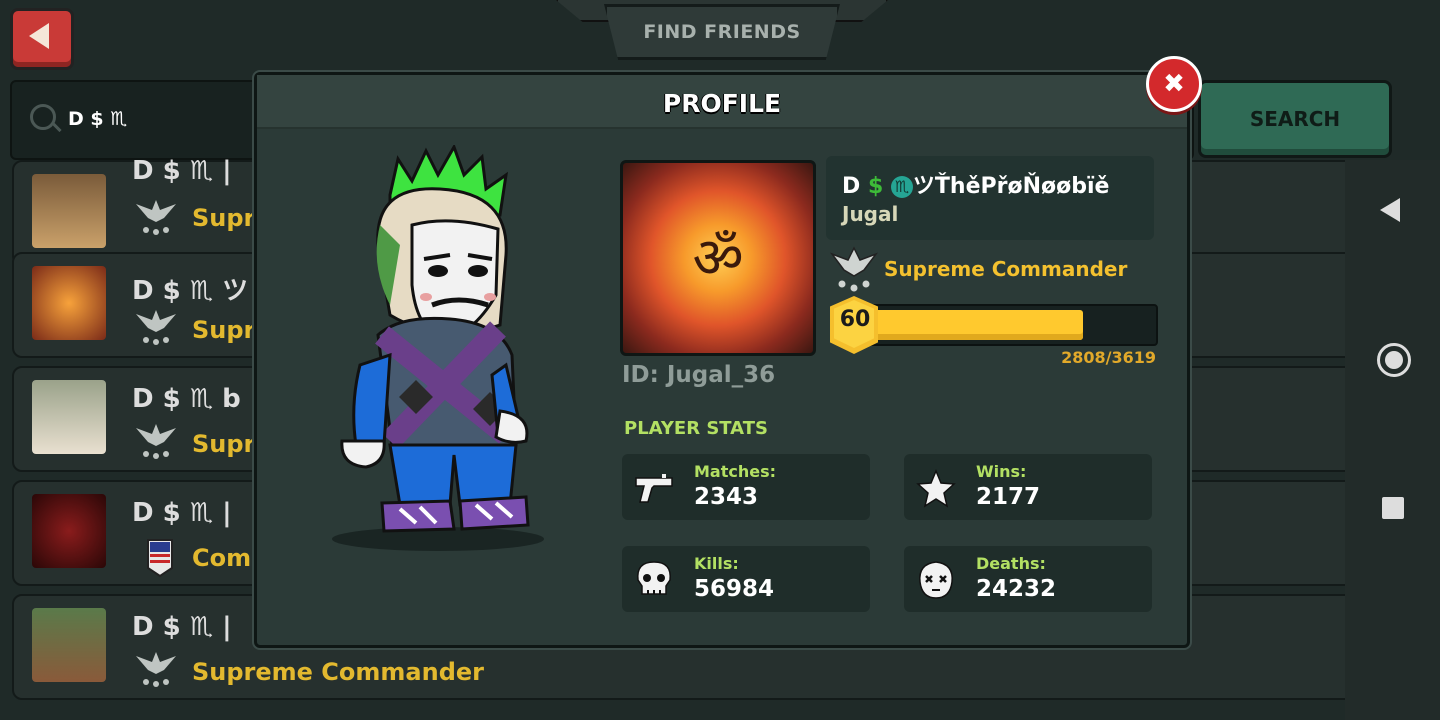 This screenshot has height=720, width=1440. What do you see at coordinates (851, 186) in the screenshot?
I see `name-letter: D` at bounding box center [851, 186].